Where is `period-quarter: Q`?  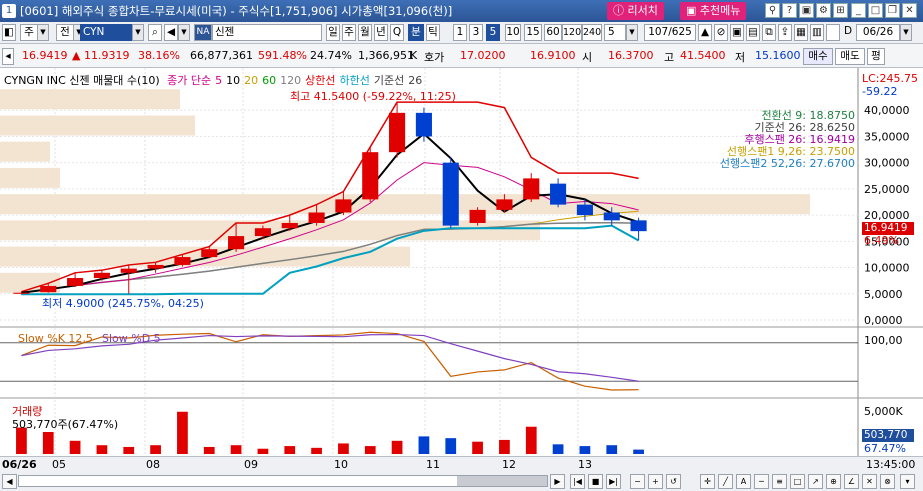
period-quarter: Q is located at coordinates (397, 32).